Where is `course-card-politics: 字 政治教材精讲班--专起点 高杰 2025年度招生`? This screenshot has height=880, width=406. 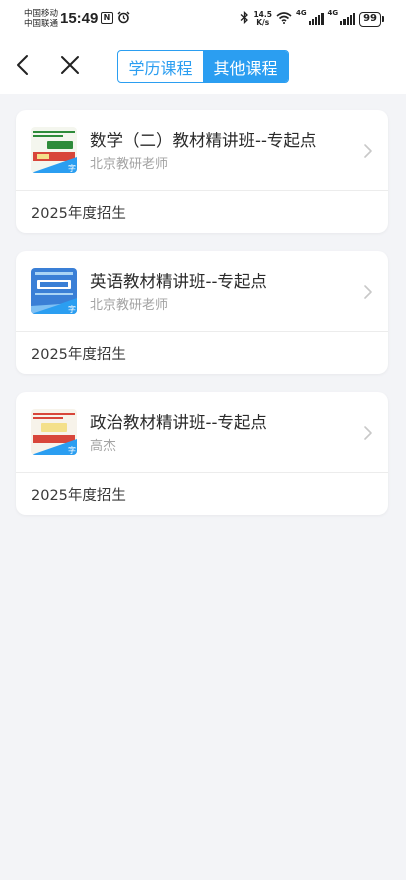
course-card-politics: 字 政治教材精讲班--专起点 高杰 2025年度招生 is located at coordinates (202, 453).